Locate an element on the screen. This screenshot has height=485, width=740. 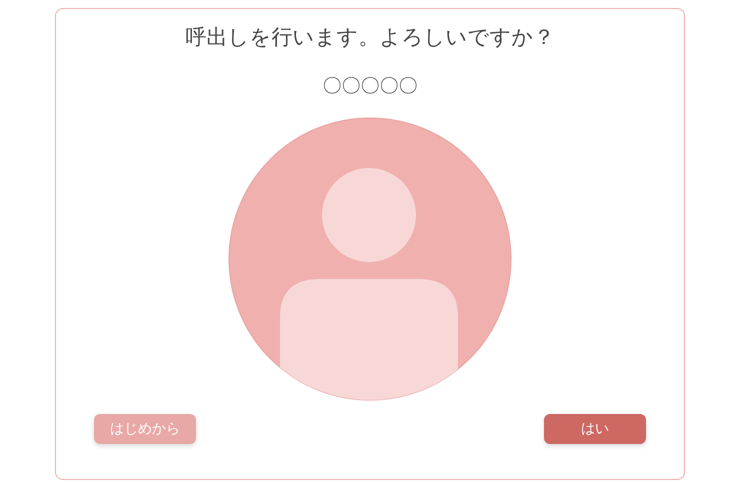
restart-button: はじめから is located at coordinates (145, 429).